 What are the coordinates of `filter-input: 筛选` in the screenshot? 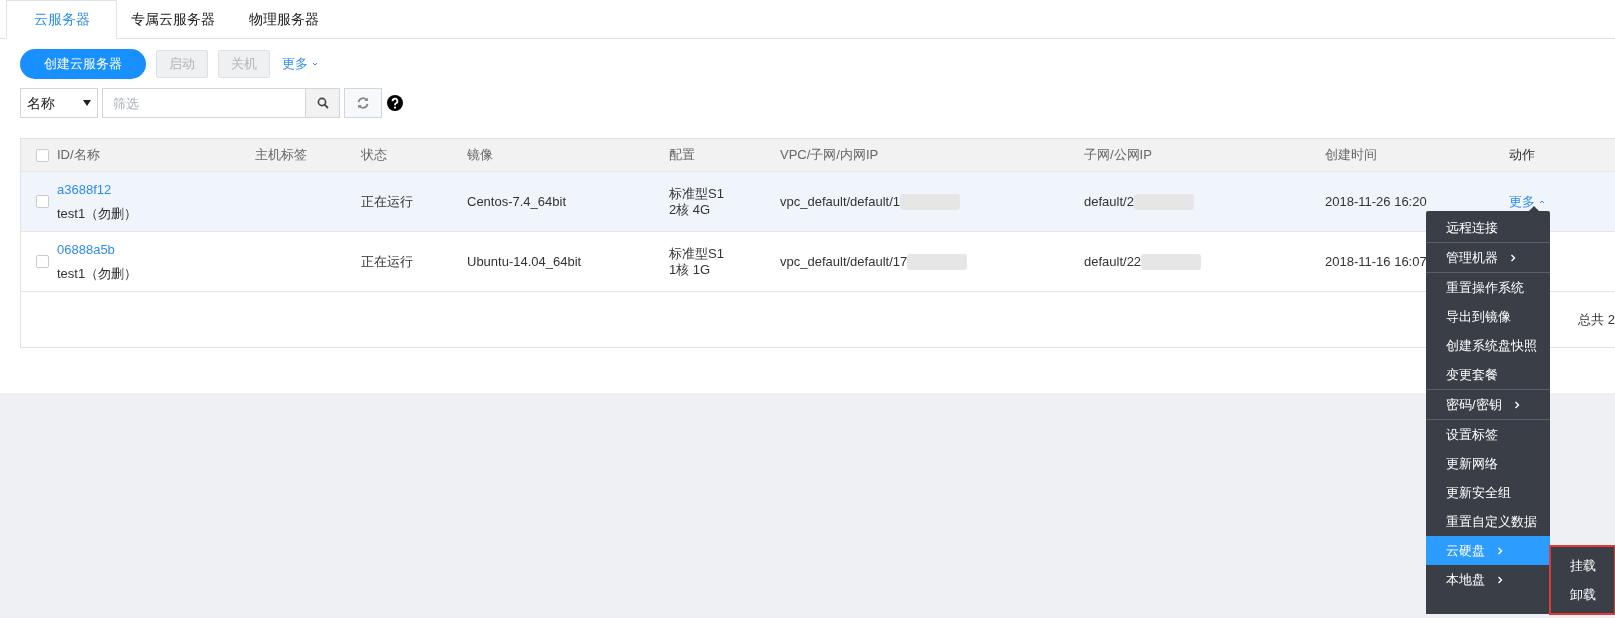 It's located at (204, 103).